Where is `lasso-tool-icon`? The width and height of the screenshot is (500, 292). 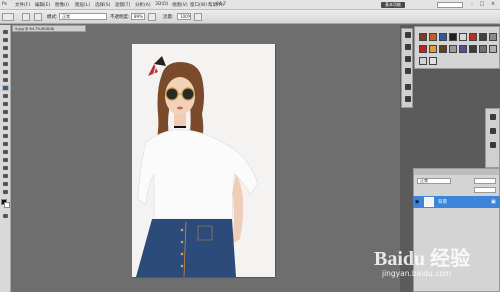
lasso-tool-icon is located at coordinates (5, 48).